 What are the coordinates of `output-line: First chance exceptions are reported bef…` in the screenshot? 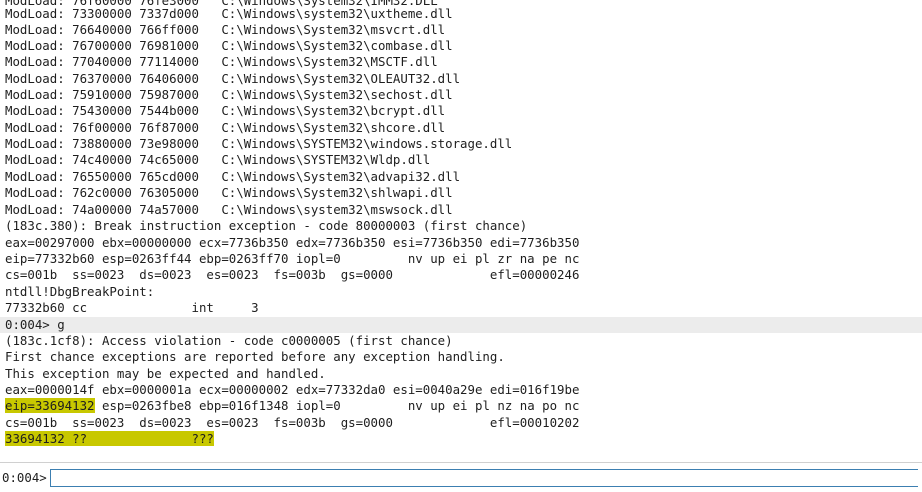 It's located at (255, 356).